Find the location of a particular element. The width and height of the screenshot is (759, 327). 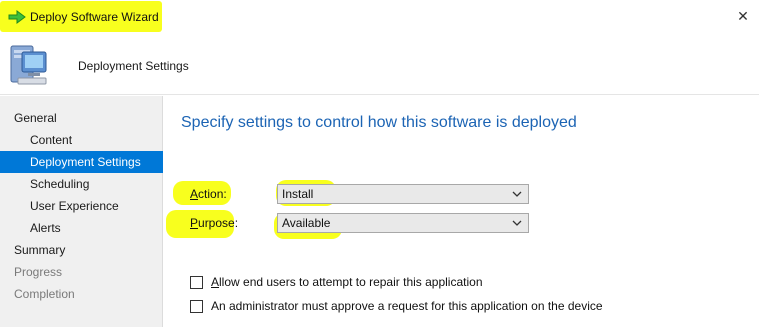

purpose-label: Purpose: is located at coordinates (214, 223).